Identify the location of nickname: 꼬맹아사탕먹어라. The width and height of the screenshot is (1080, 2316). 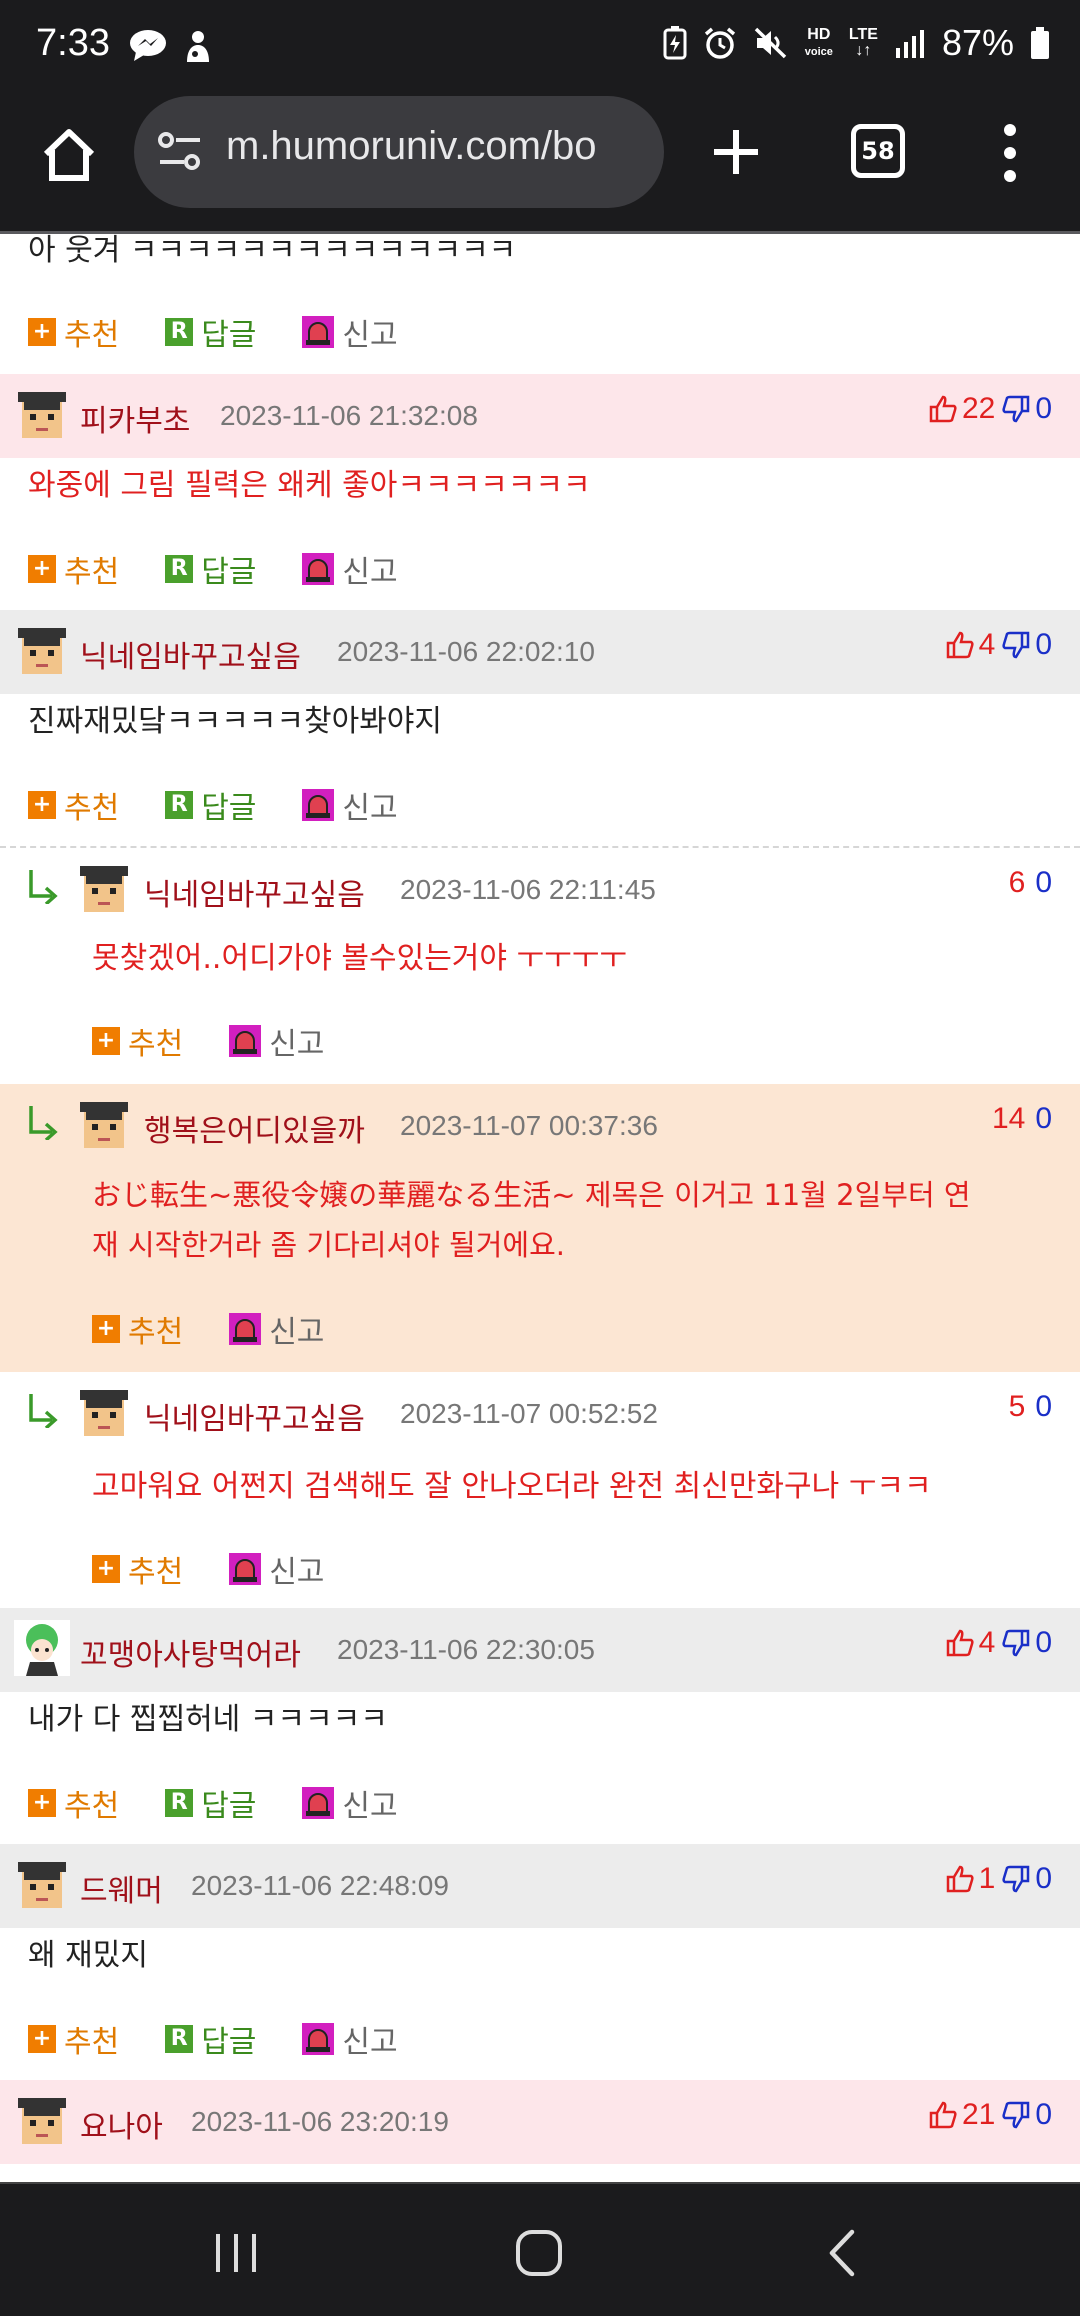
(190, 1652).